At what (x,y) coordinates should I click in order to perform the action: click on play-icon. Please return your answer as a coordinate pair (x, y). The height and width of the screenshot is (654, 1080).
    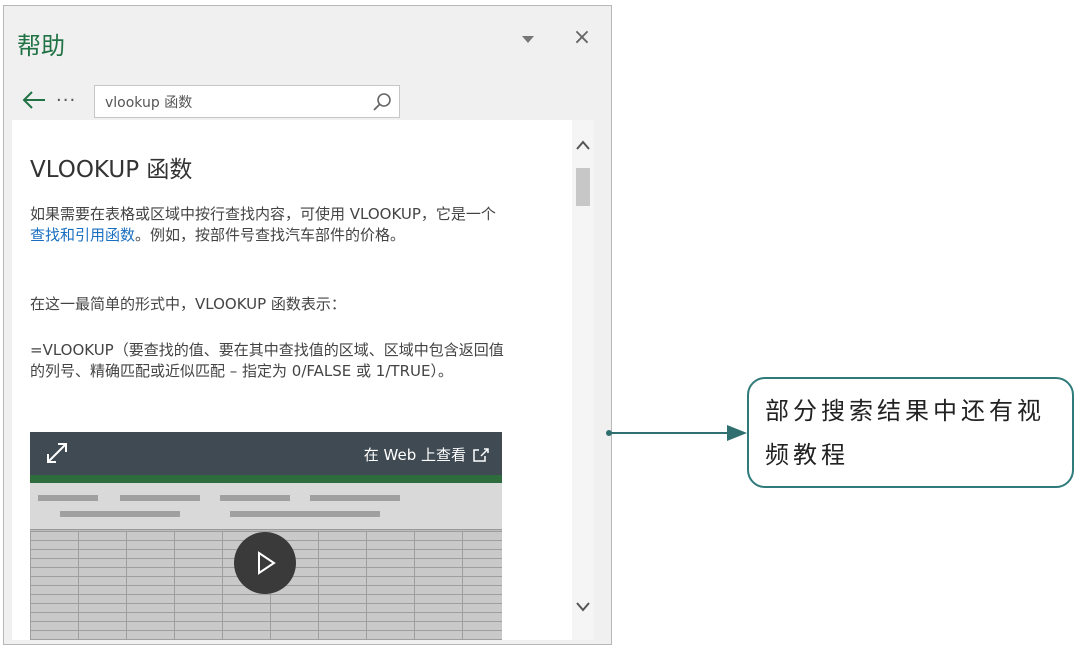
    Looking at the image, I should click on (267, 563).